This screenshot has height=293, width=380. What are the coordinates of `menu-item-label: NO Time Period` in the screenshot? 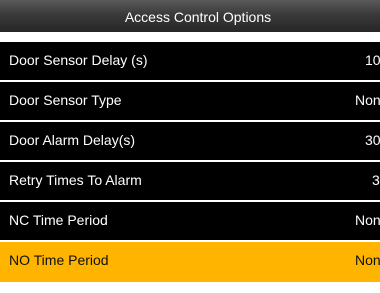 It's located at (59, 260).